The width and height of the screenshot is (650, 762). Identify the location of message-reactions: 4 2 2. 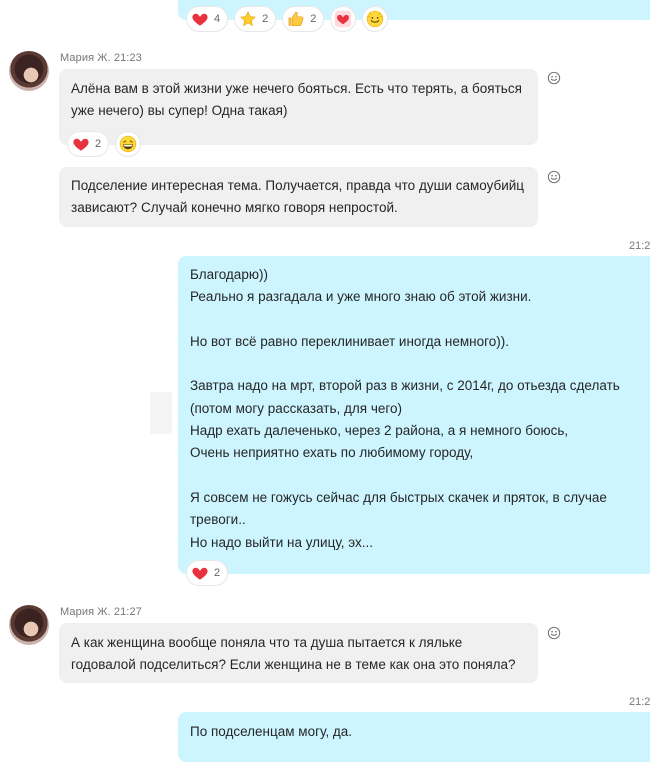
(287, 19).